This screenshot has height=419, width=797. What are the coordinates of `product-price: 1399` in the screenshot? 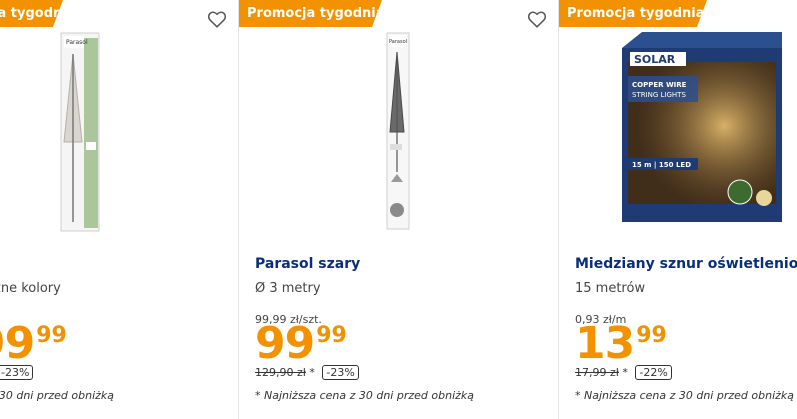 It's located at (621, 344).